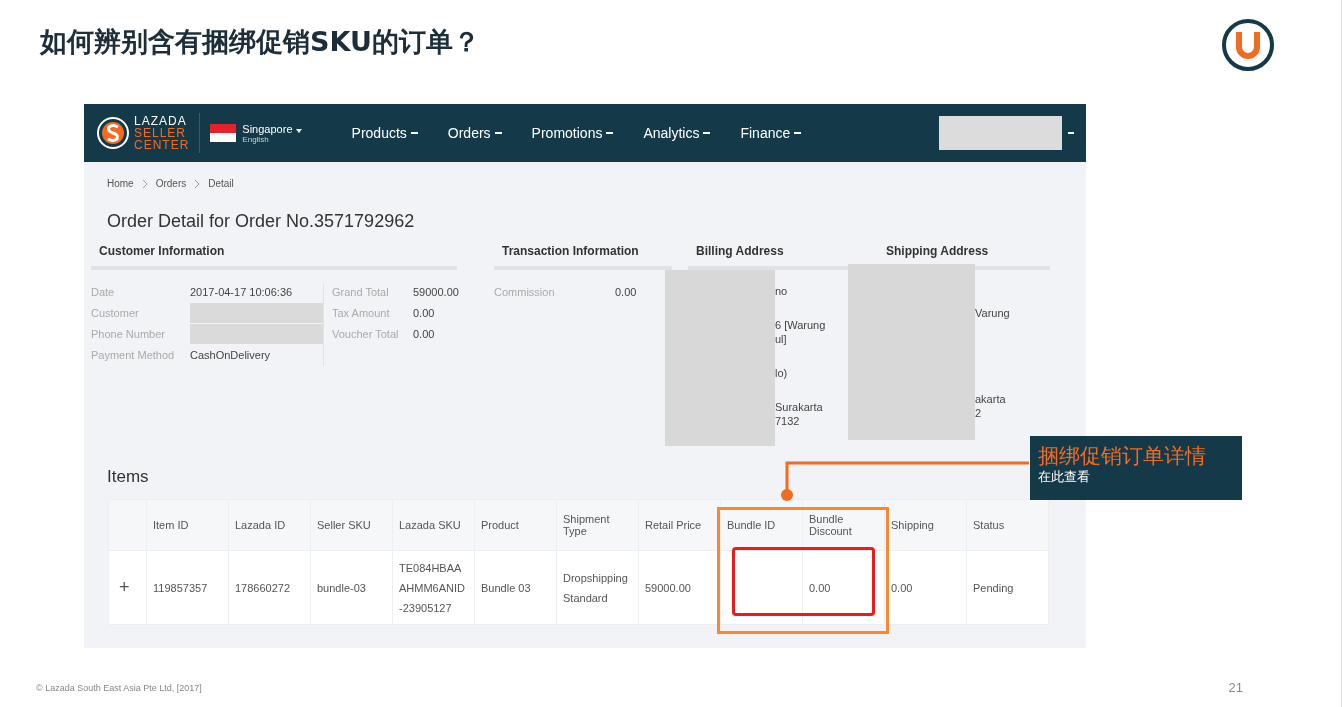 The height and width of the screenshot is (707, 1342). Describe the element at coordinates (597, 587) in the screenshot. I see `table-cell: Dropshipping Standard` at that location.